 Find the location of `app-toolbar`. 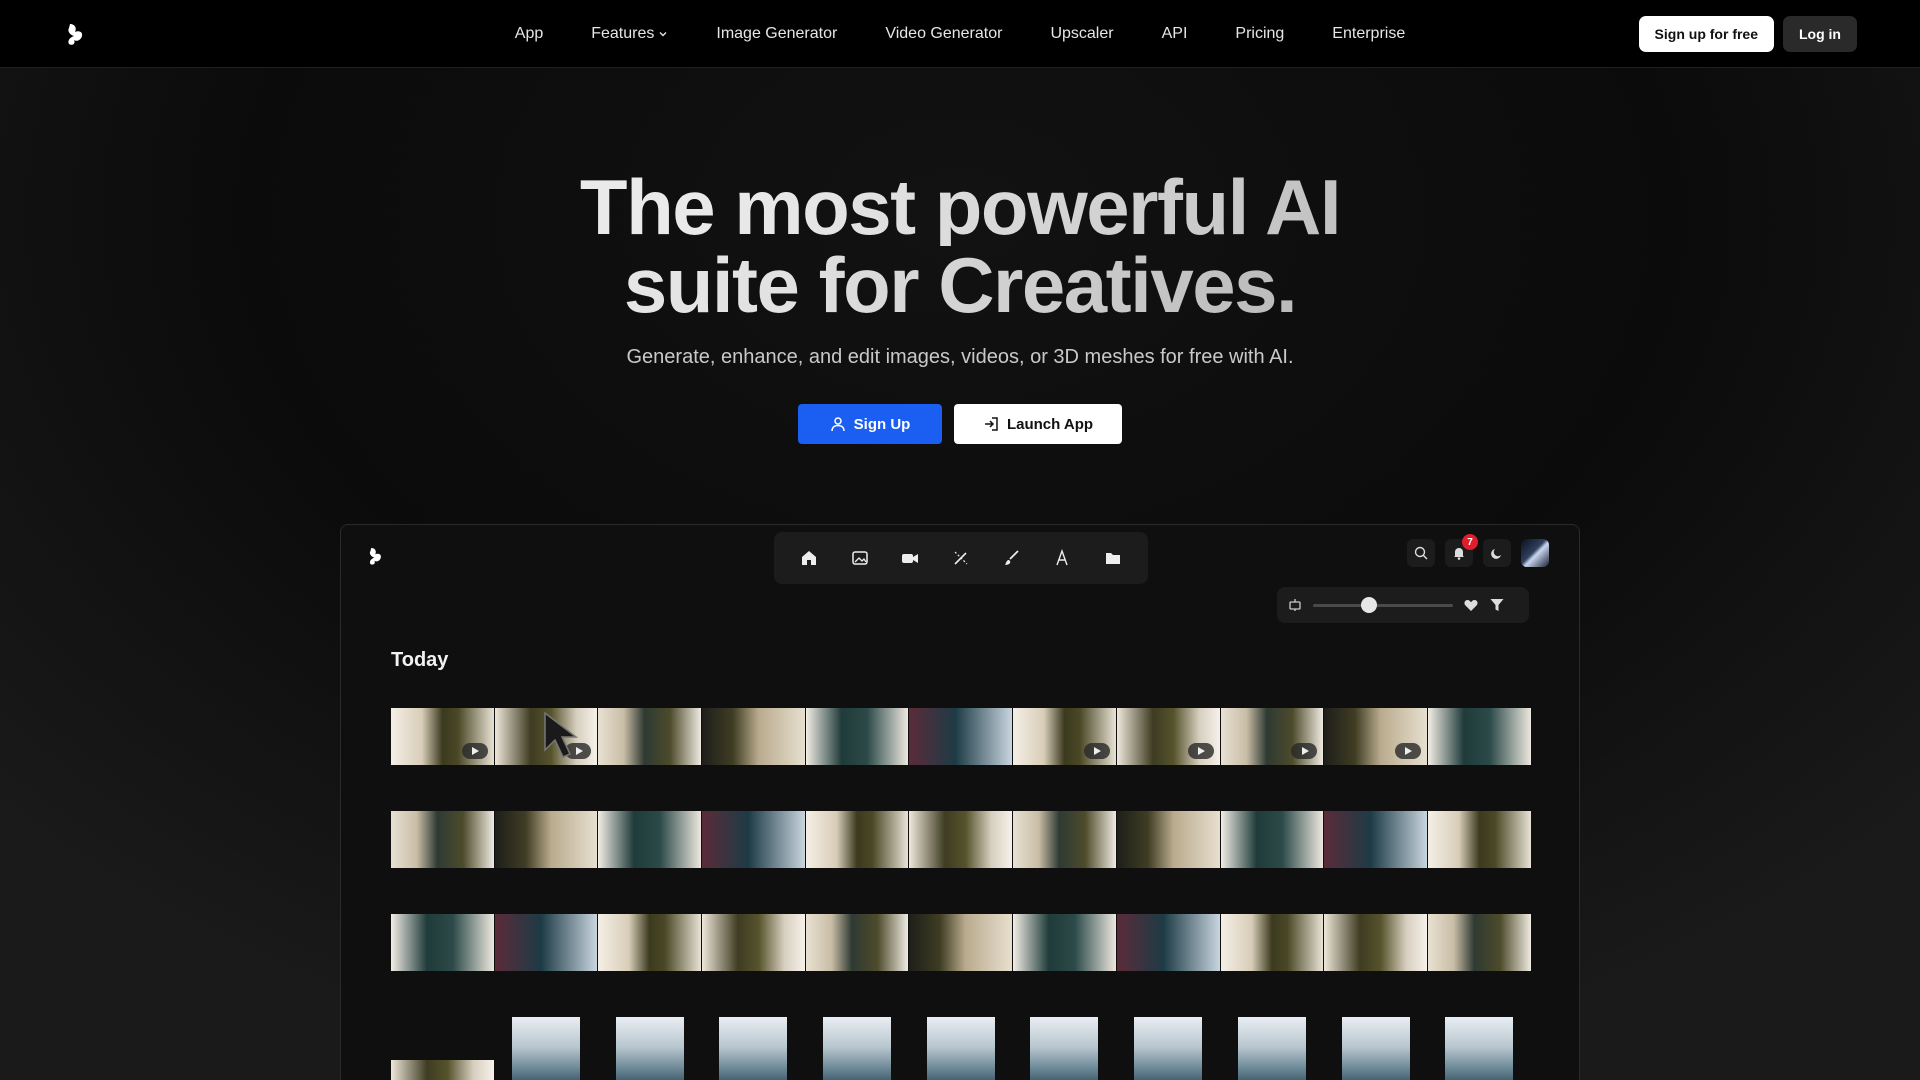

app-toolbar is located at coordinates (961, 558).